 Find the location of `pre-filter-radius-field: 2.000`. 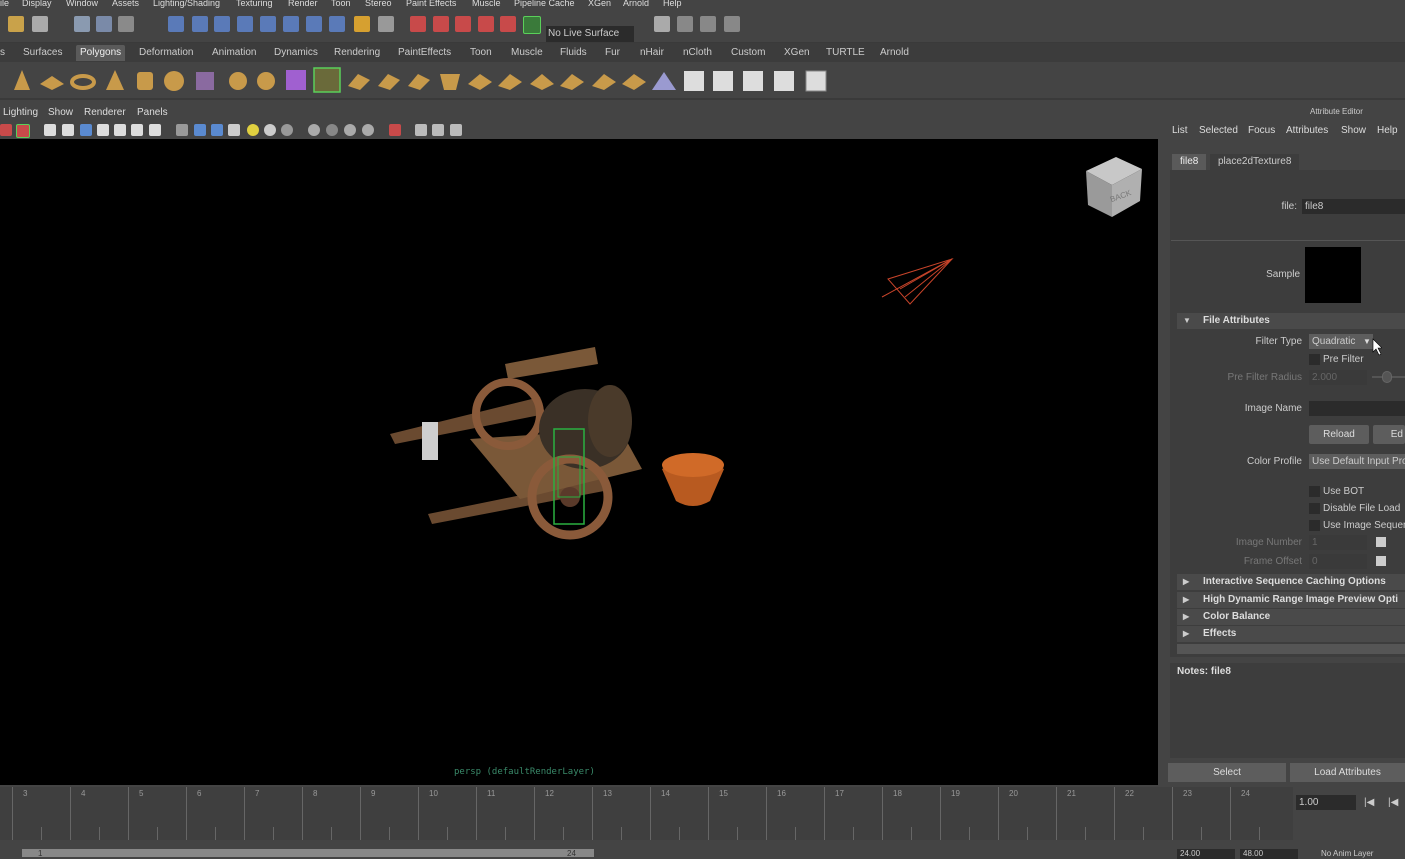

pre-filter-radius-field: 2.000 is located at coordinates (1338, 377).